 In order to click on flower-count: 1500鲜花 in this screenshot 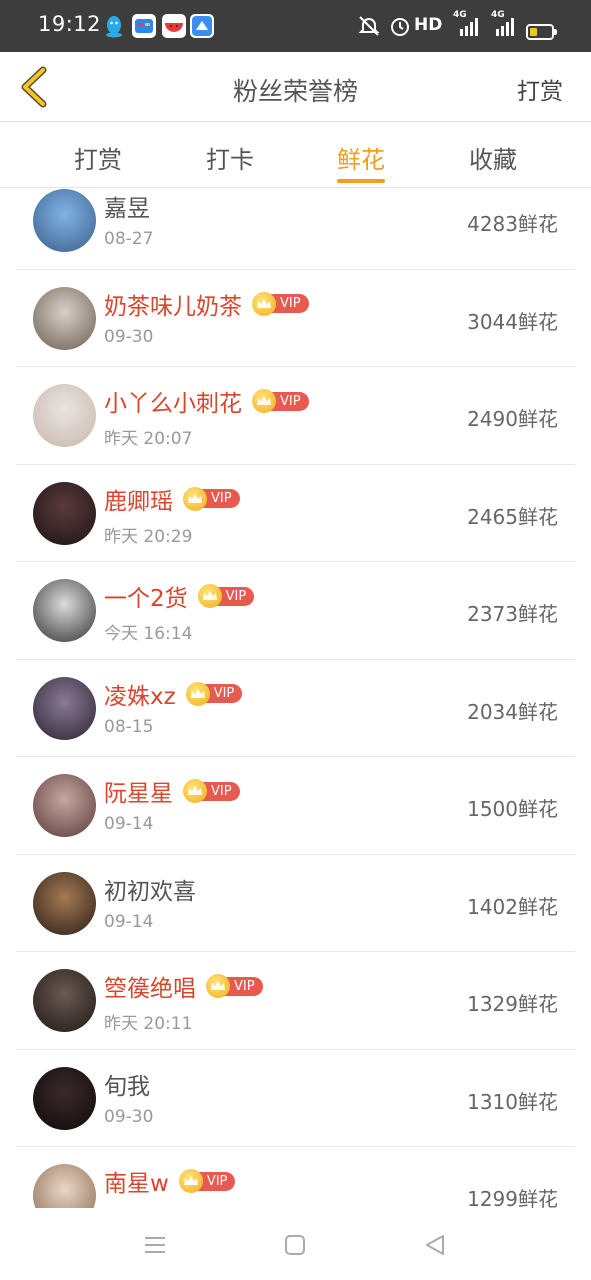, I will do `click(512, 809)`.